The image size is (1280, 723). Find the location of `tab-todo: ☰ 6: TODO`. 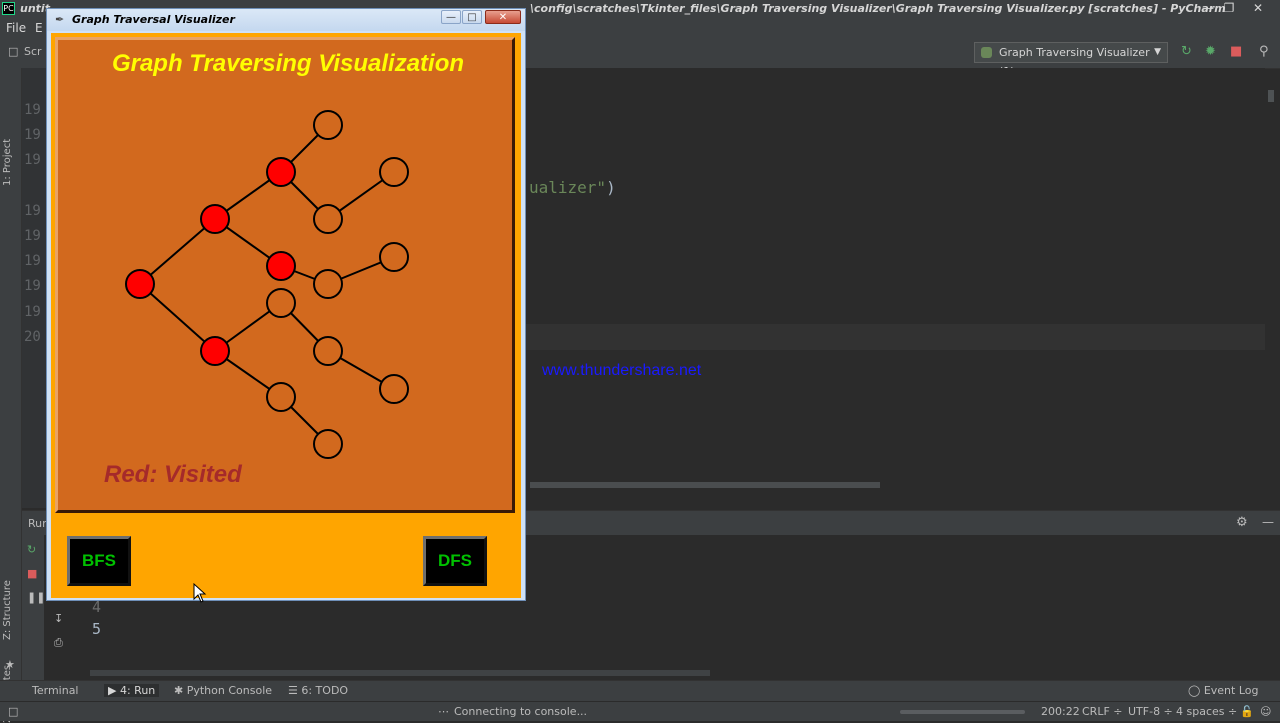

tab-todo: ☰ 6: TODO is located at coordinates (318, 690).